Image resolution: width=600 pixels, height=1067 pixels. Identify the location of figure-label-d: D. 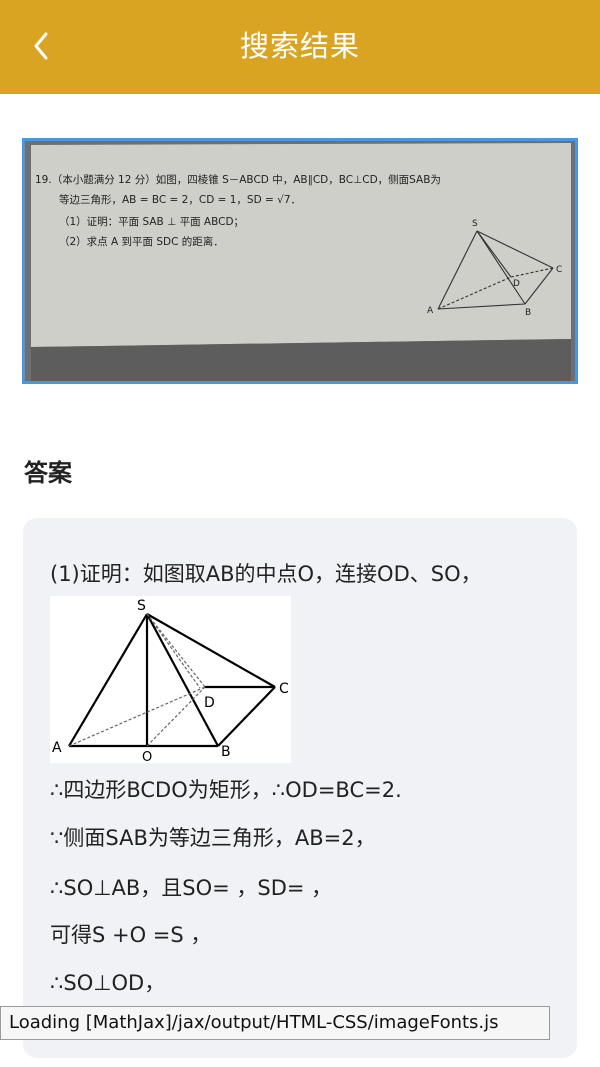
(209, 703).